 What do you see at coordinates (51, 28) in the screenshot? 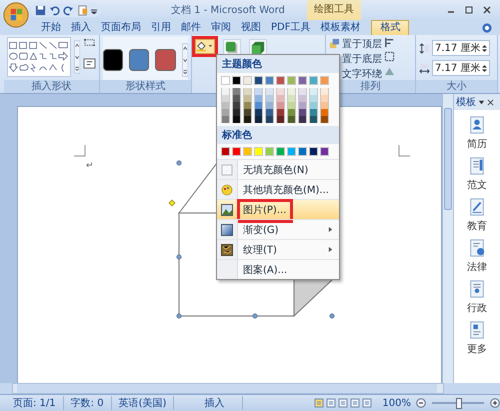
I see `ribbon-tab: 开始` at bounding box center [51, 28].